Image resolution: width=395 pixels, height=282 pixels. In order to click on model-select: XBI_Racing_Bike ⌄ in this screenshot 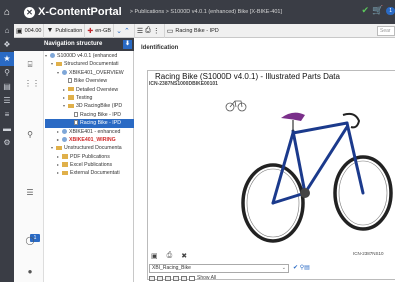, I will do `click(219, 268)`.